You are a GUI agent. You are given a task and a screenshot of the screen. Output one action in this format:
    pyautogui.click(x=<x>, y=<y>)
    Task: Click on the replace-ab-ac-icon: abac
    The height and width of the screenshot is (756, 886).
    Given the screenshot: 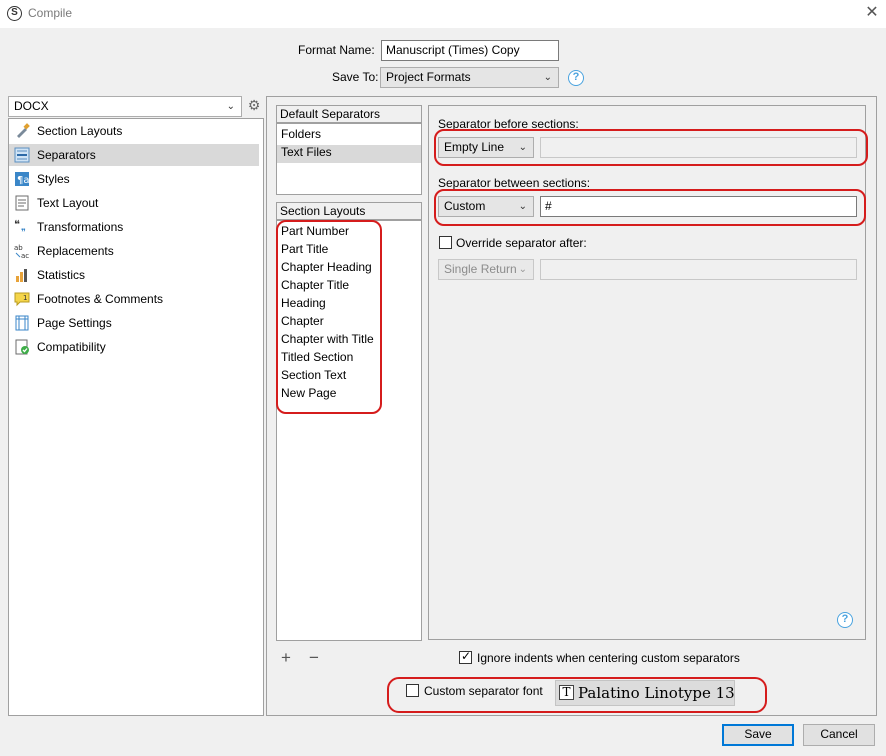 What is the action you would take?
    pyautogui.click(x=21, y=251)
    